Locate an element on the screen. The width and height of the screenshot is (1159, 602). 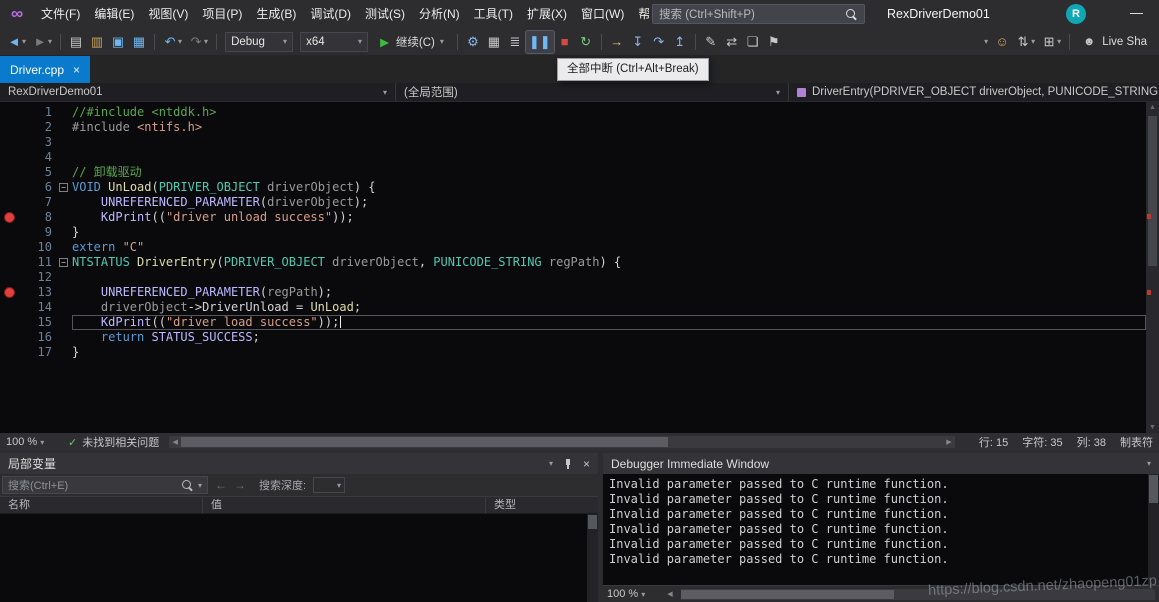
code-health-indicator: ✓ 未找到相关问题 is located at coordinates (113, 442).